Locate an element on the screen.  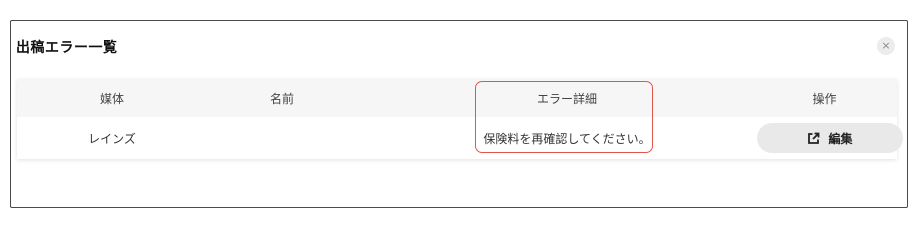
column-header-media: 媒体 is located at coordinates (111, 99).